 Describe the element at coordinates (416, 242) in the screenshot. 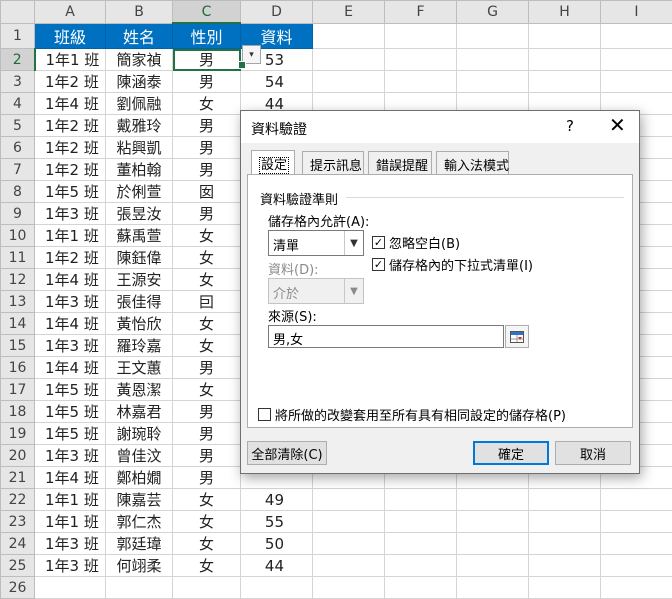

I see `ignore-blank-checkbox: ✓ 忽略空白(B)` at that location.